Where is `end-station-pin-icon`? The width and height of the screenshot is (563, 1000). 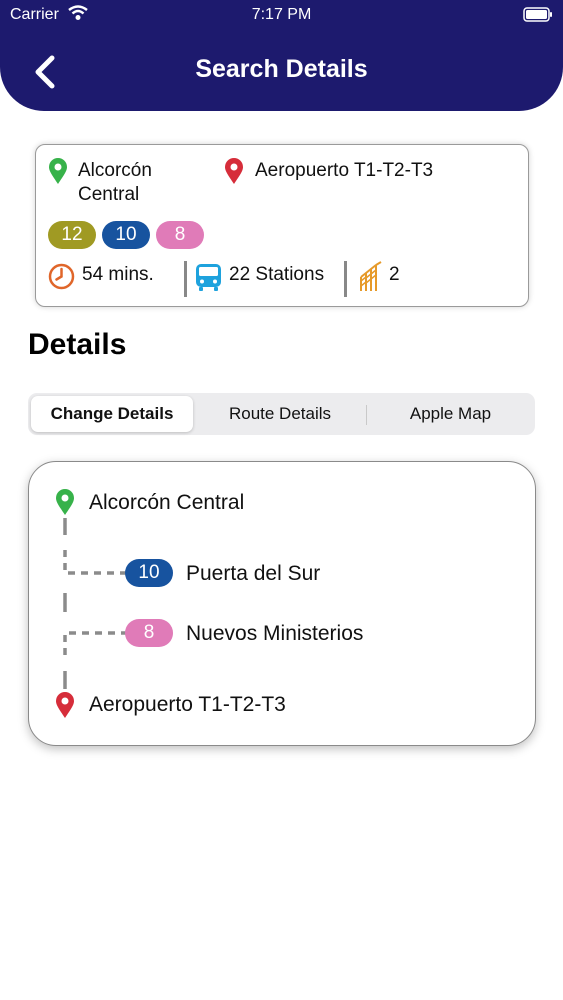 end-station-pin-icon is located at coordinates (65, 705).